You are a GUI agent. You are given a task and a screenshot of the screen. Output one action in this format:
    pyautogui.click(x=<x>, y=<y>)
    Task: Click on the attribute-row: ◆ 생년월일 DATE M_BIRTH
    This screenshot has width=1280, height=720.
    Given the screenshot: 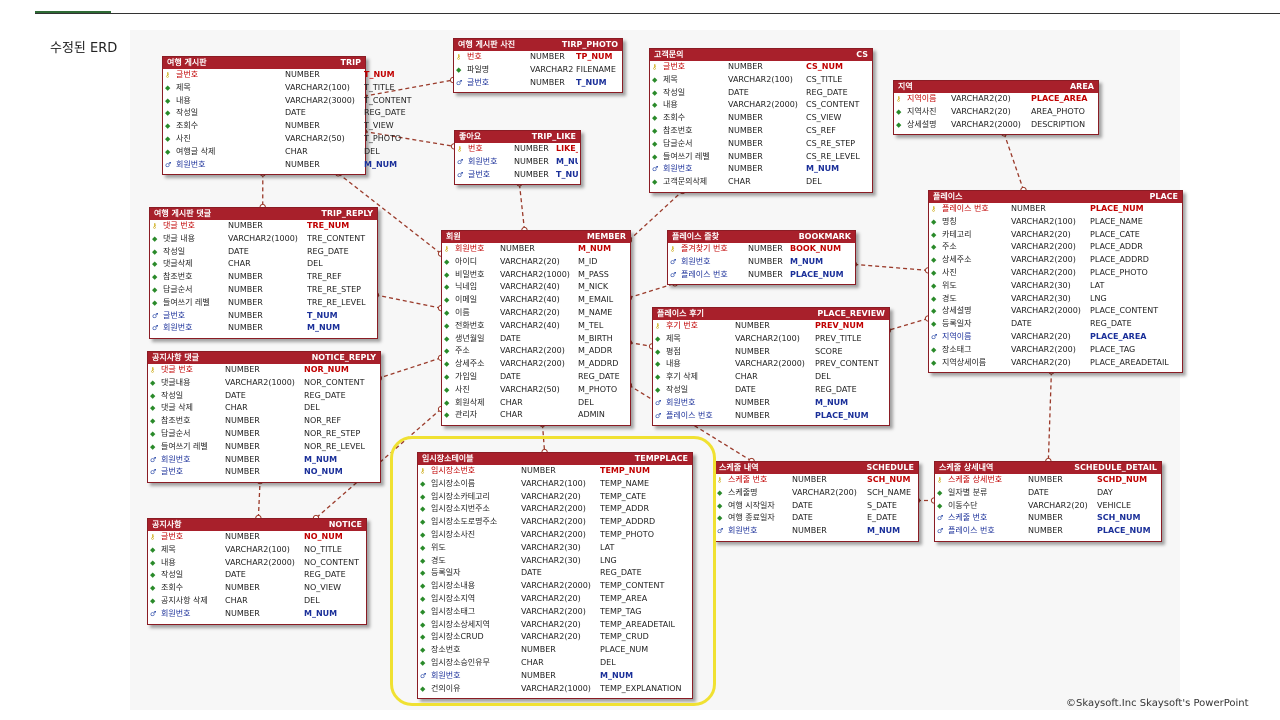 What is the action you would take?
    pyautogui.click(x=536, y=339)
    